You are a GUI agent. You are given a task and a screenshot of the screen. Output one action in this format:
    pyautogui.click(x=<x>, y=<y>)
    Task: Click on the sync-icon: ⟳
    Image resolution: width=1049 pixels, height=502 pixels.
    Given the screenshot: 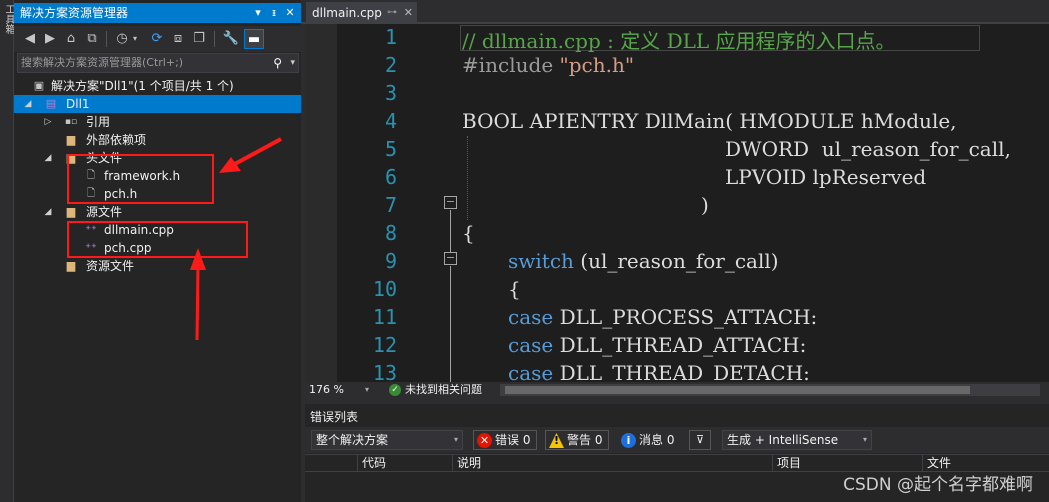 What is the action you would take?
    pyautogui.click(x=157, y=39)
    